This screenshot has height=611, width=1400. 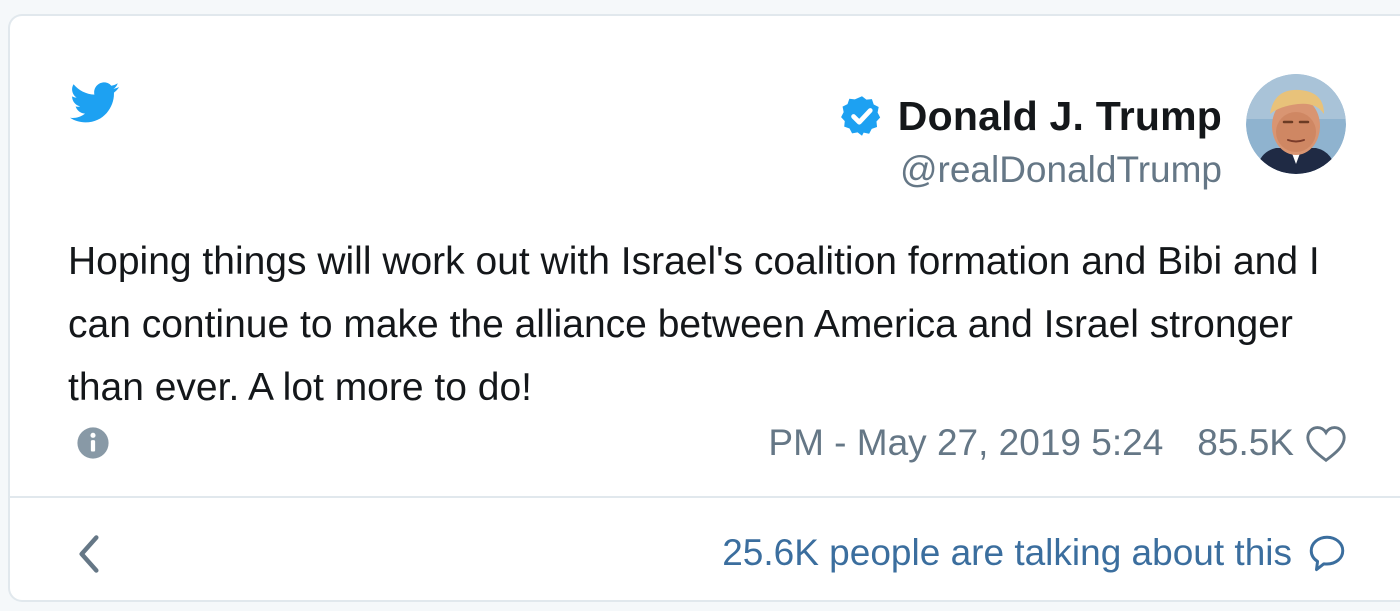 I want to click on divider, so click(x=705, y=497).